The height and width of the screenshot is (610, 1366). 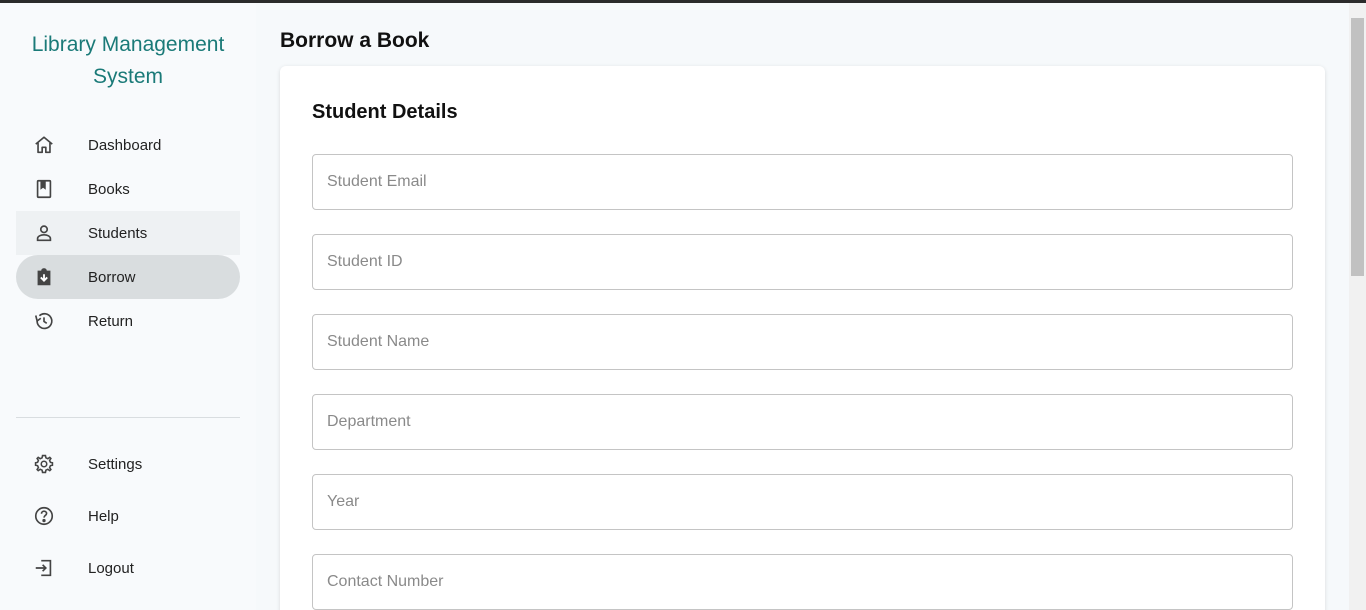 I want to click on gear-icon, so click(x=44, y=464).